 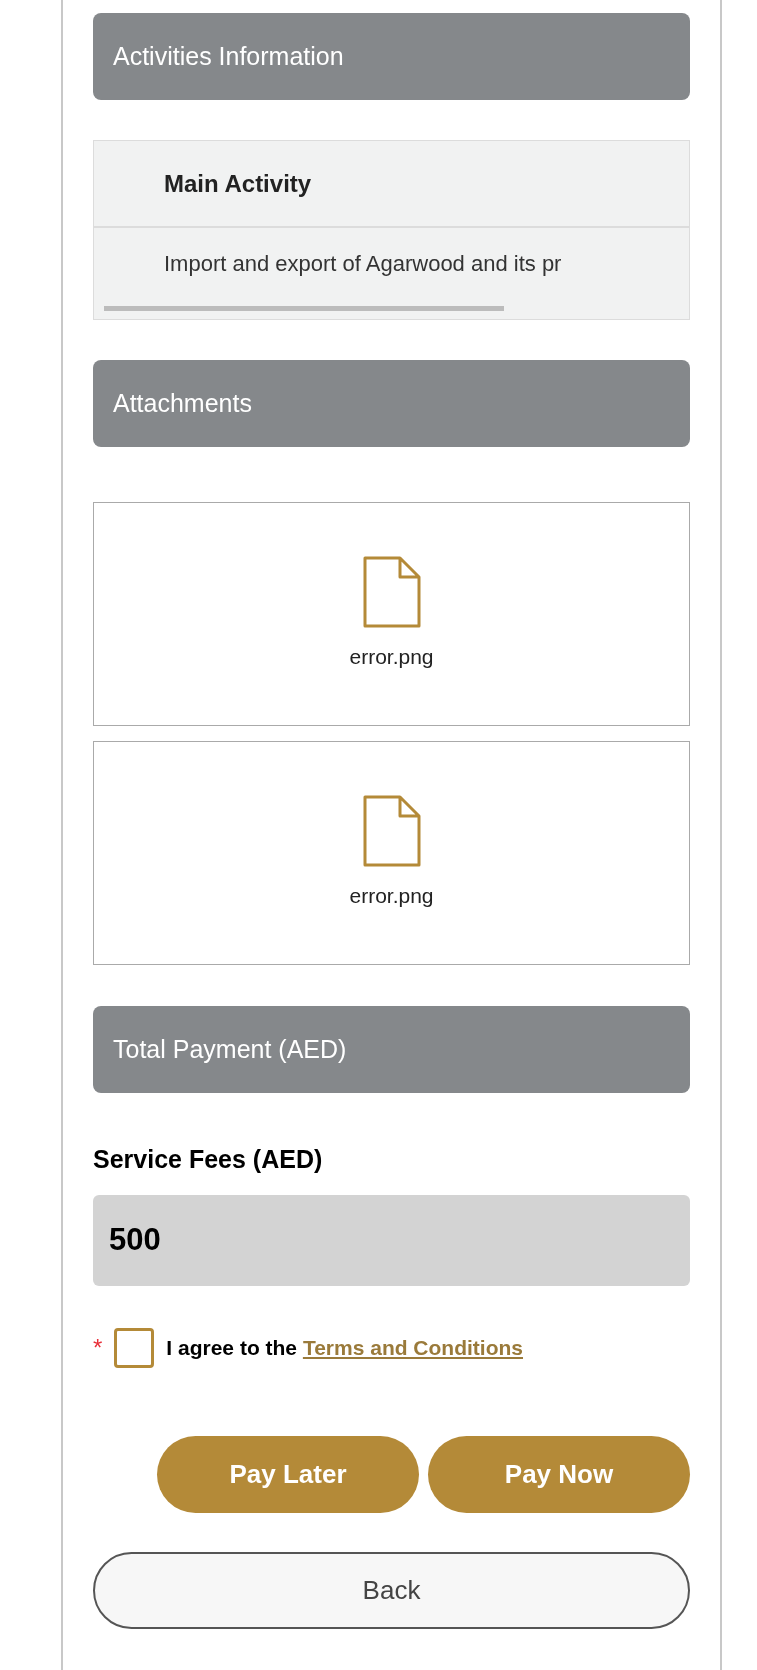 What do you see at coordinates (391, 1240) in the screenshot?
I see `fee-field: 500` at bounding box center [391, 1240].